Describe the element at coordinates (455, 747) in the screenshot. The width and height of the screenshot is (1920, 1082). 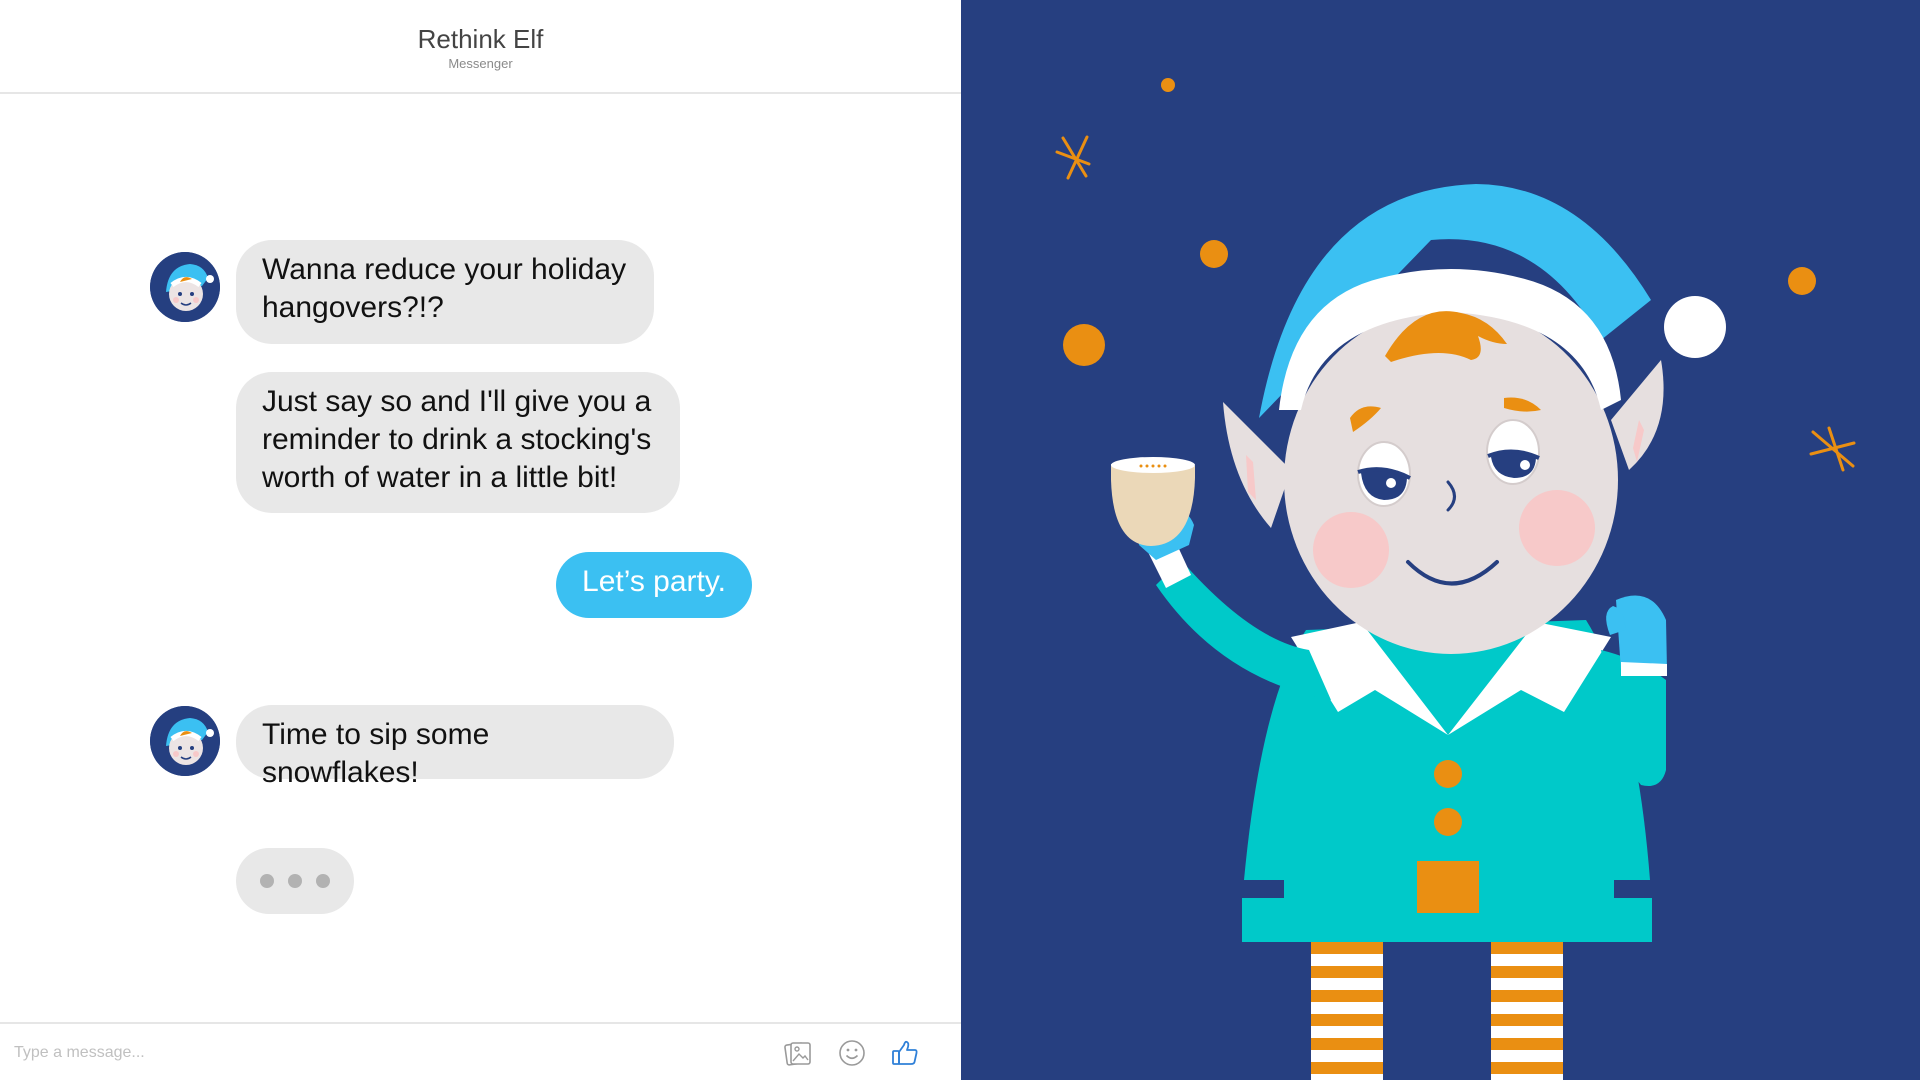
I see `bot-message-bubble: Time to sip some snowflakes!` at that location.